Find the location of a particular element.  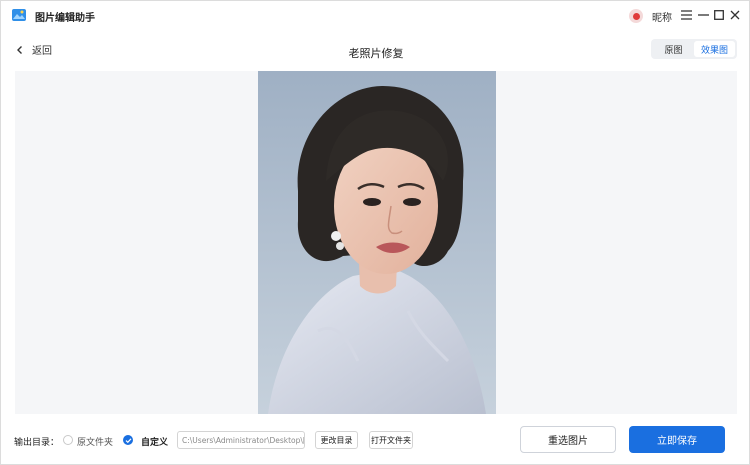

change-dir-button: 更改目录 is located at coordinates (336, 440).